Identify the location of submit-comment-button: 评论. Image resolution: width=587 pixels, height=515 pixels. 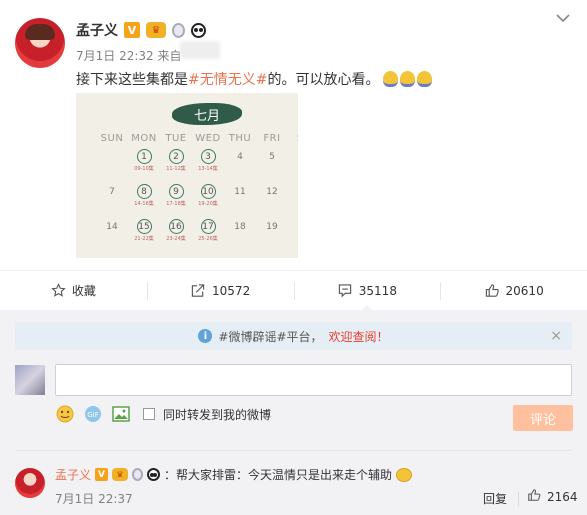
(543, 418).